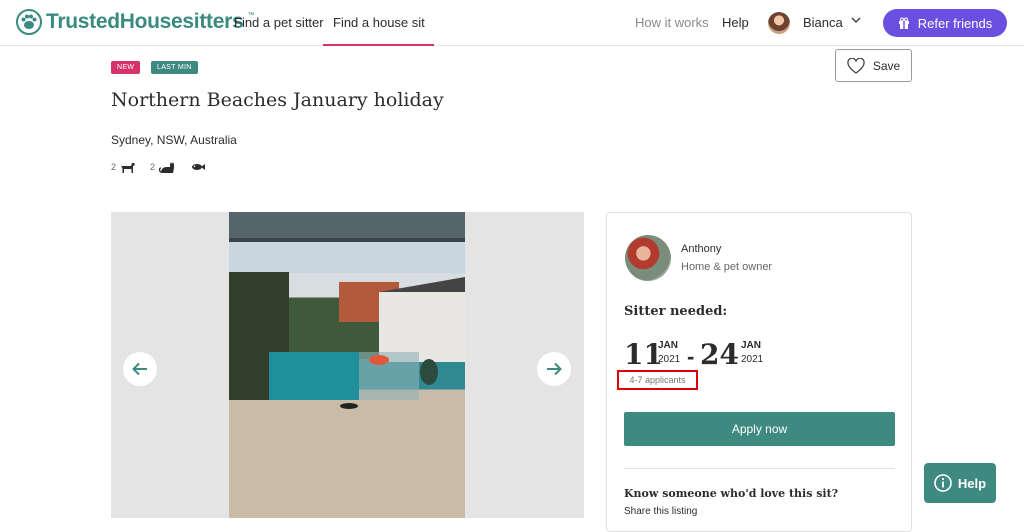  Describe the element at coordinates (856, 65) in the screenshot. I see `heart-icon` at that location.